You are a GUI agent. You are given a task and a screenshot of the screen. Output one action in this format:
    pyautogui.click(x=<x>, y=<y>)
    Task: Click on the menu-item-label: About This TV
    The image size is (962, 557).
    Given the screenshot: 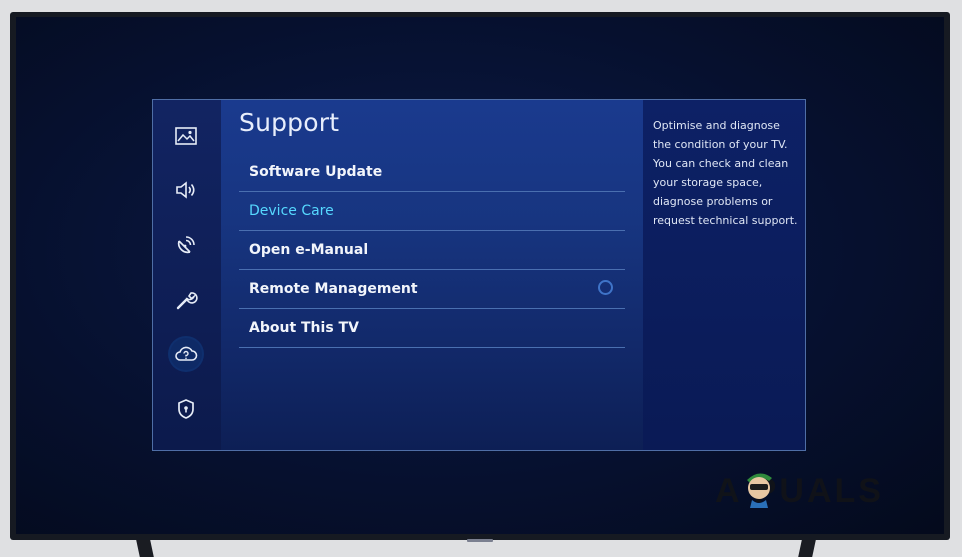 What is the action you would take?
    pyautogui.click(x=304, y=328)
    